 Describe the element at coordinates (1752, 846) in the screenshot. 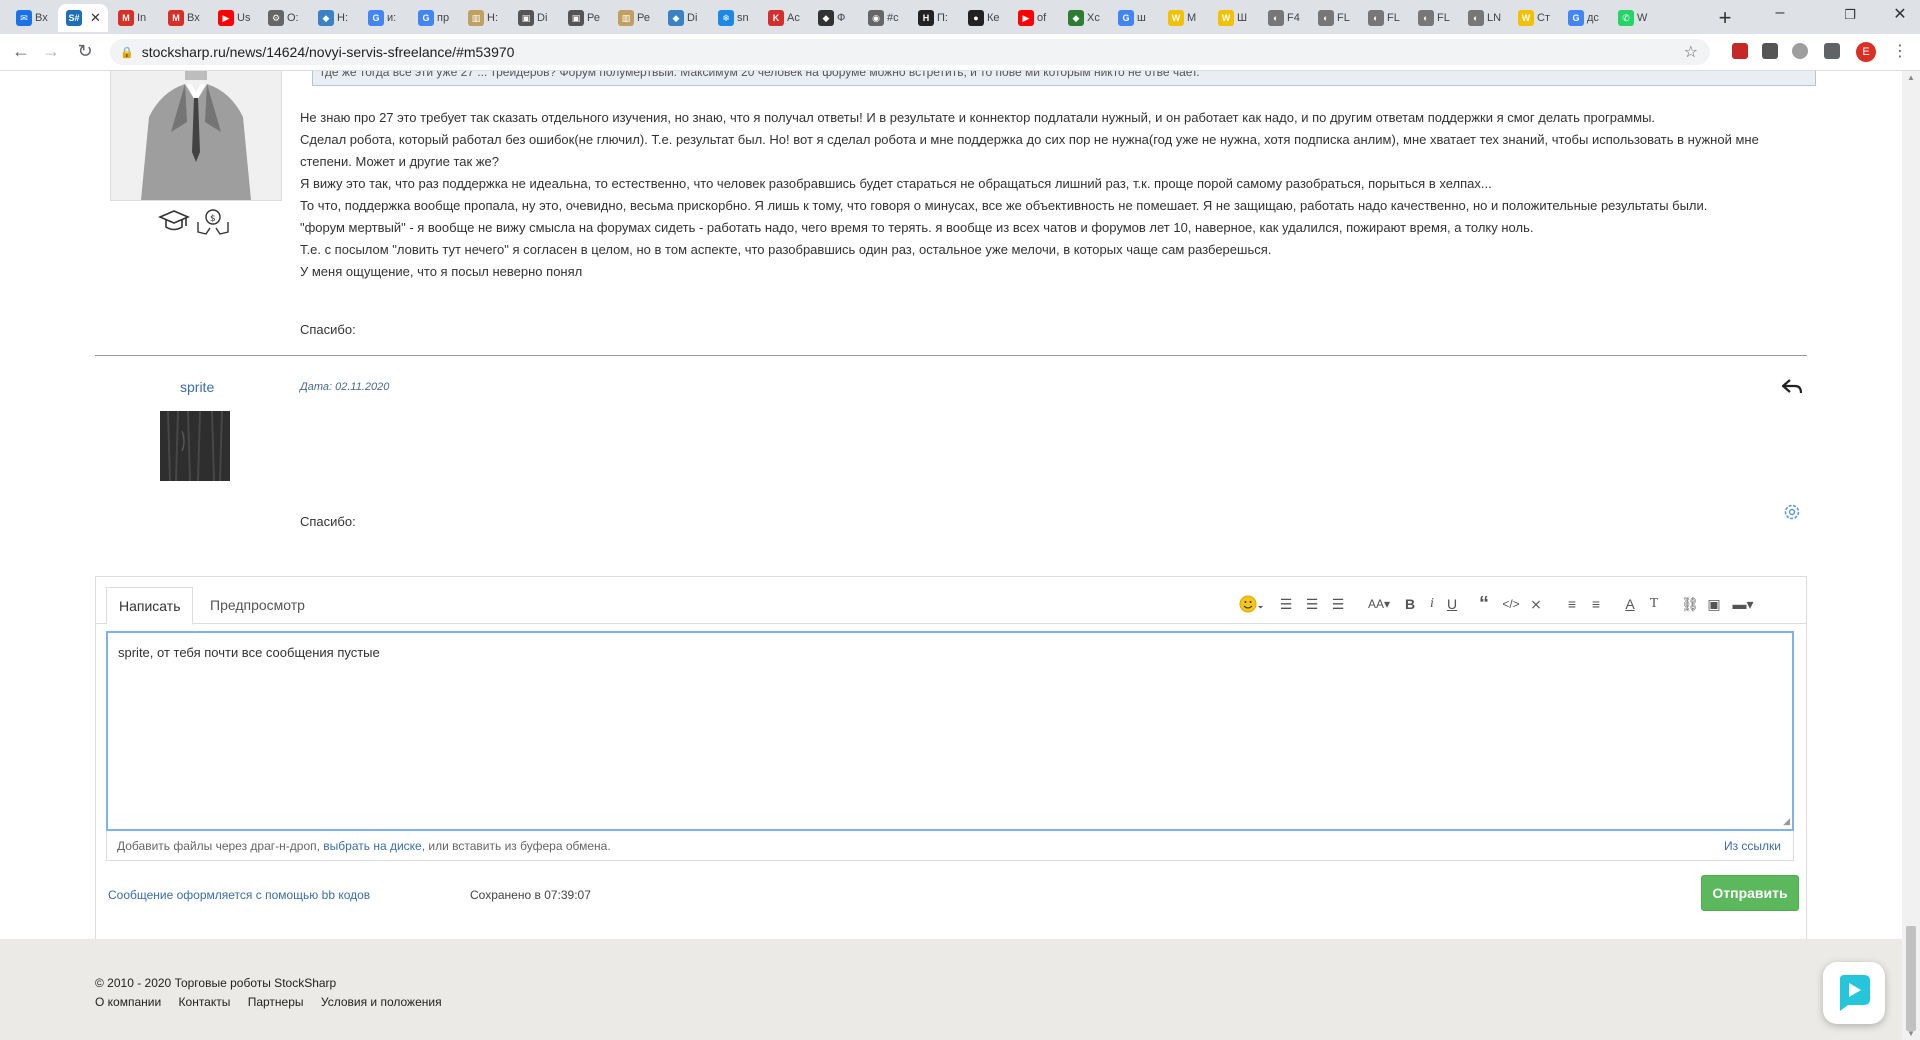

I see `from-link-link: Из ссылки` at that location.